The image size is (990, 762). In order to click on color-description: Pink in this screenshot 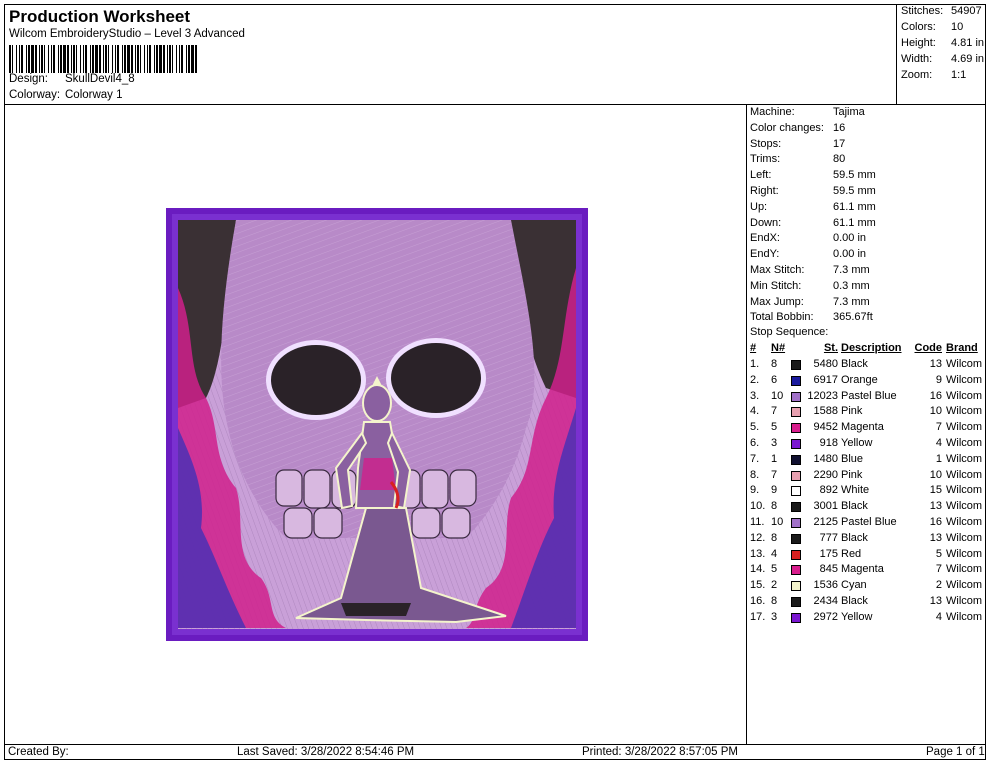, I will do `click(852, 474)`.